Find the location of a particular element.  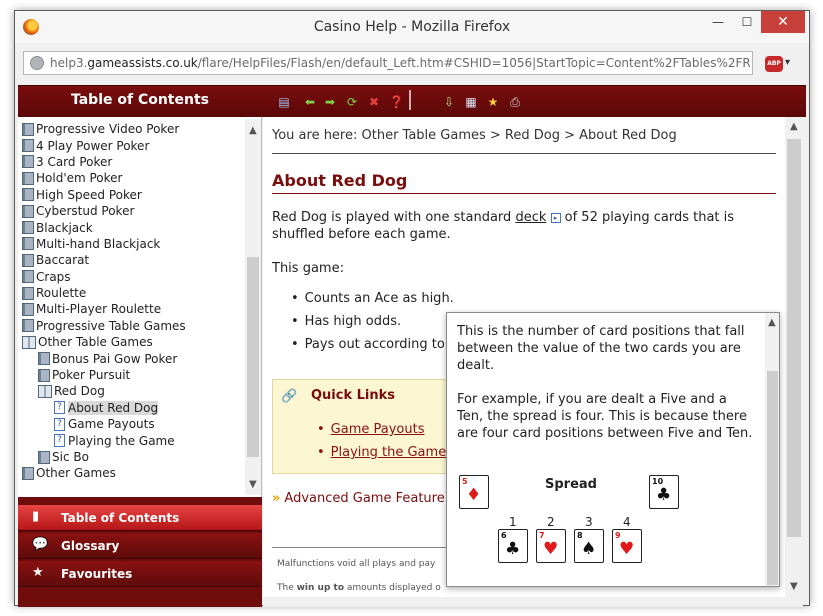

favourite-star-icon: ★ is located at coordinates (493, 102).